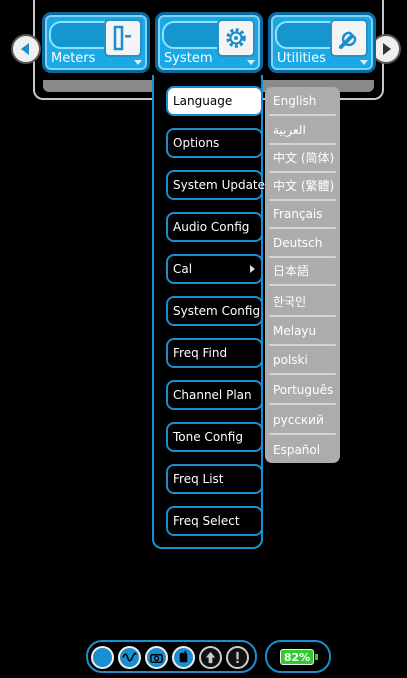 This screenshot has height=678, width=407. Describe the element at coordinates (123, 38) in the screenshot. I see `meters-icon` at that location.